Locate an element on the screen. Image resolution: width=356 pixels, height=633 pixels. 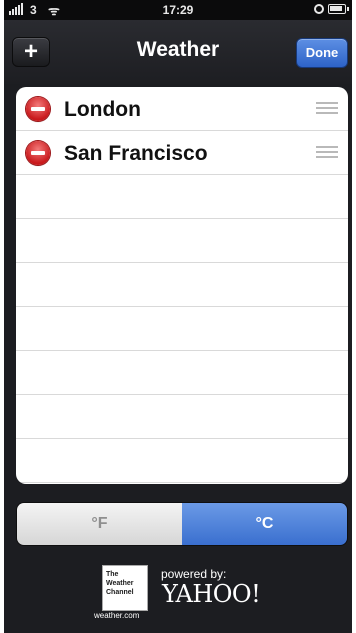
temperature-unit-toggle: °F °C is located at coordinates (182, 524).